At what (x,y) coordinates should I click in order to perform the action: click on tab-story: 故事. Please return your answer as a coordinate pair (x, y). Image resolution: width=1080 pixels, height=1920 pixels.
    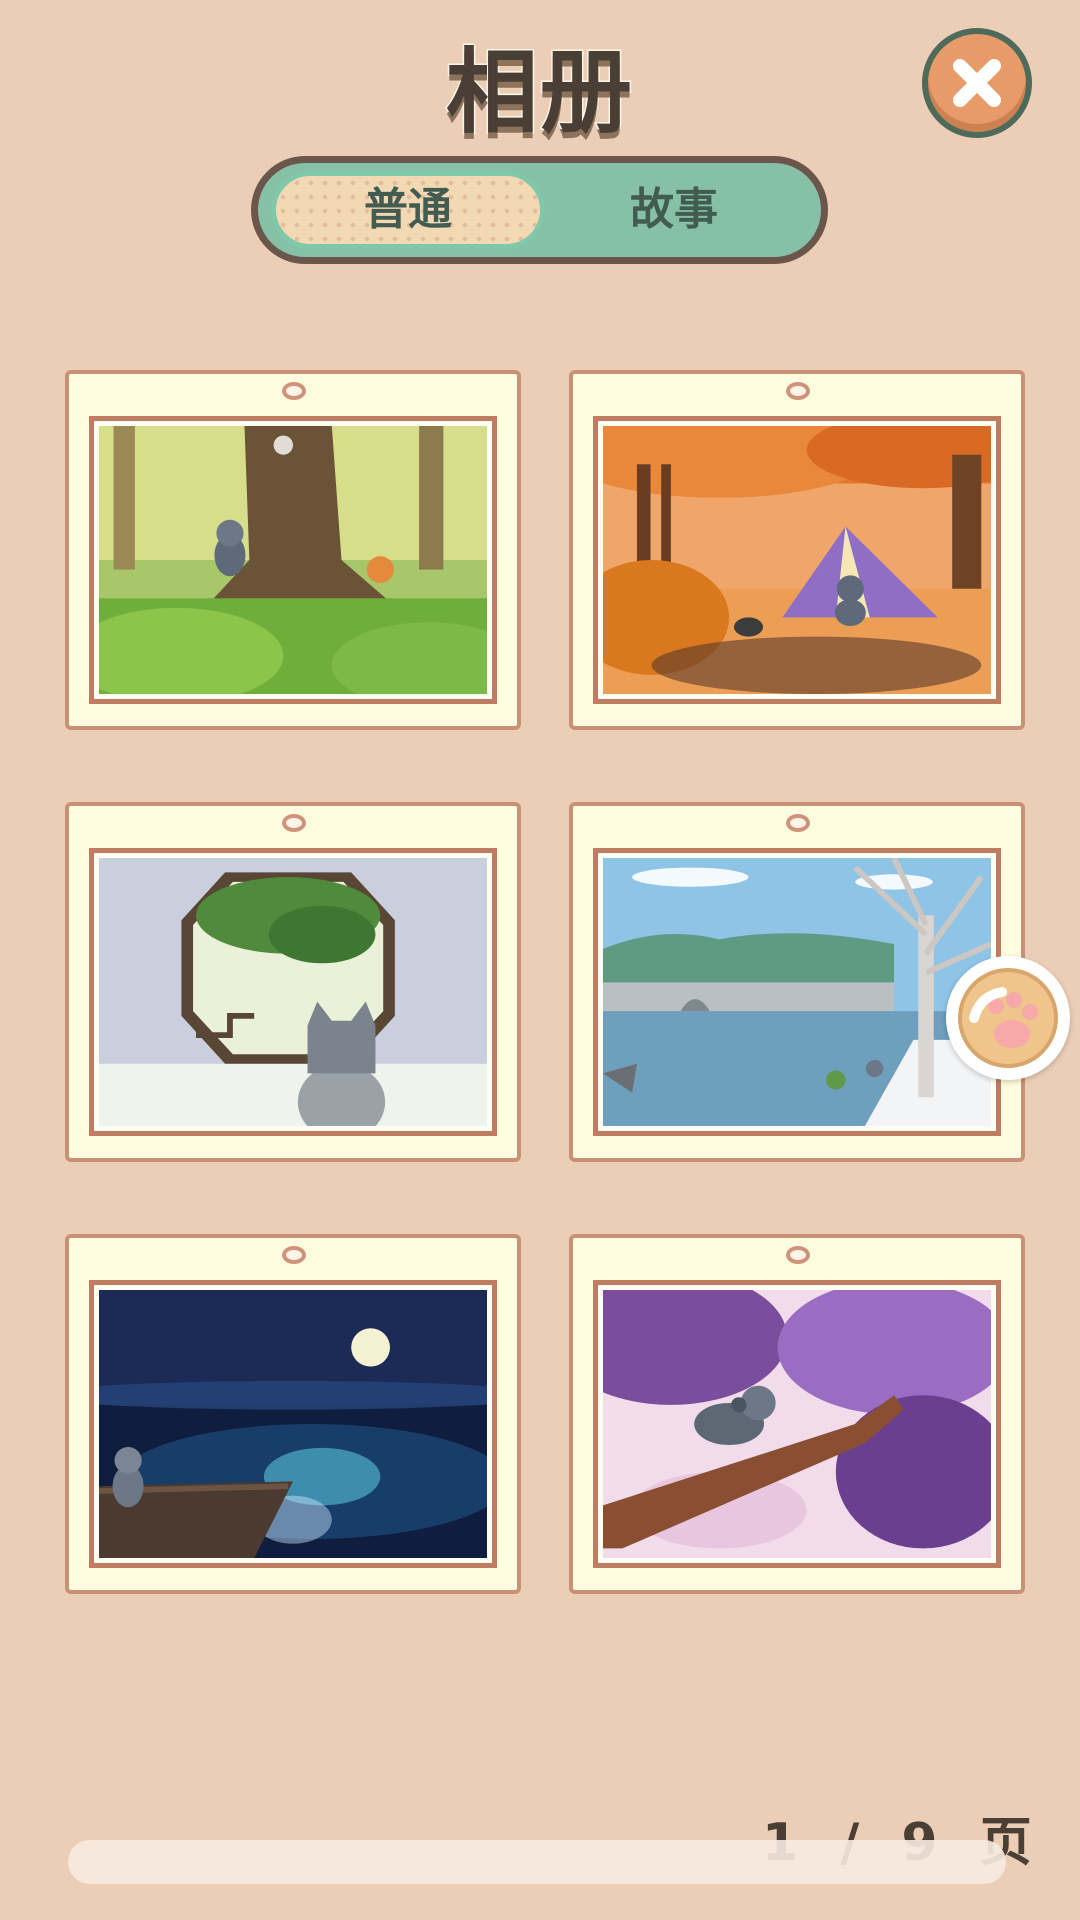
    Looking at the image, I should click on (674, 210).